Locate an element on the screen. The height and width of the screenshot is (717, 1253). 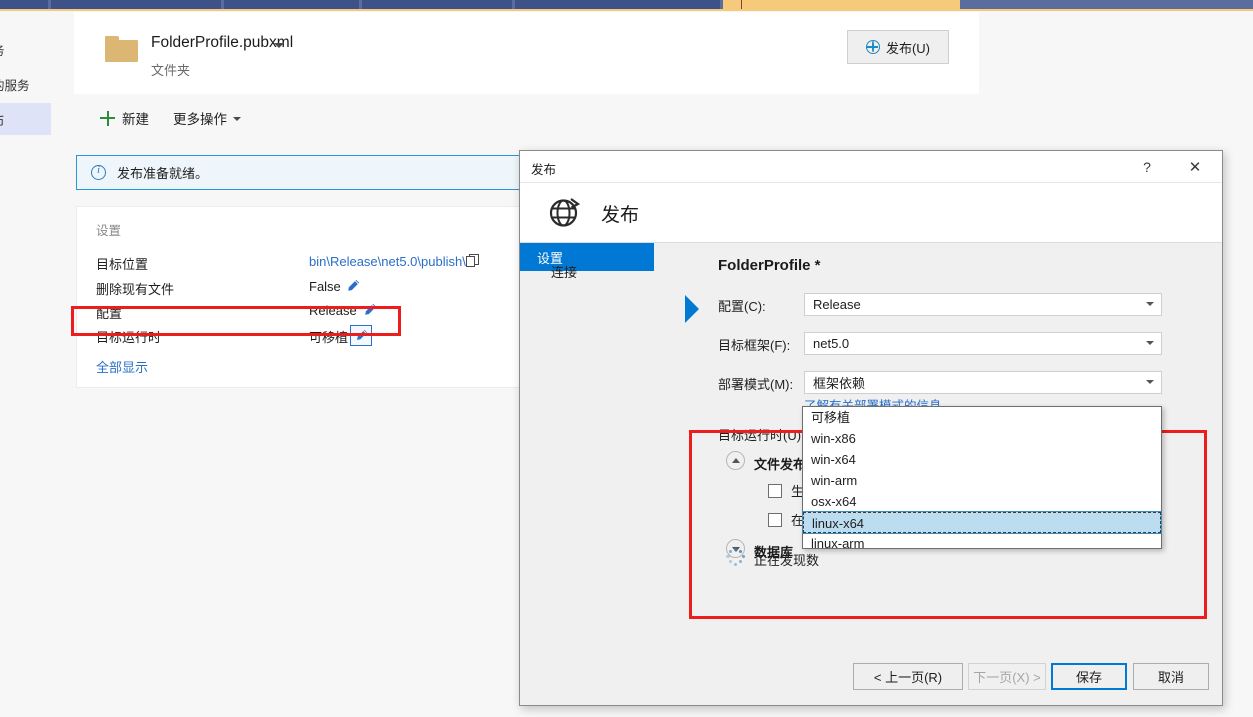
page-title: FolderProfile.pubxml is located at coordinates (222, 42).